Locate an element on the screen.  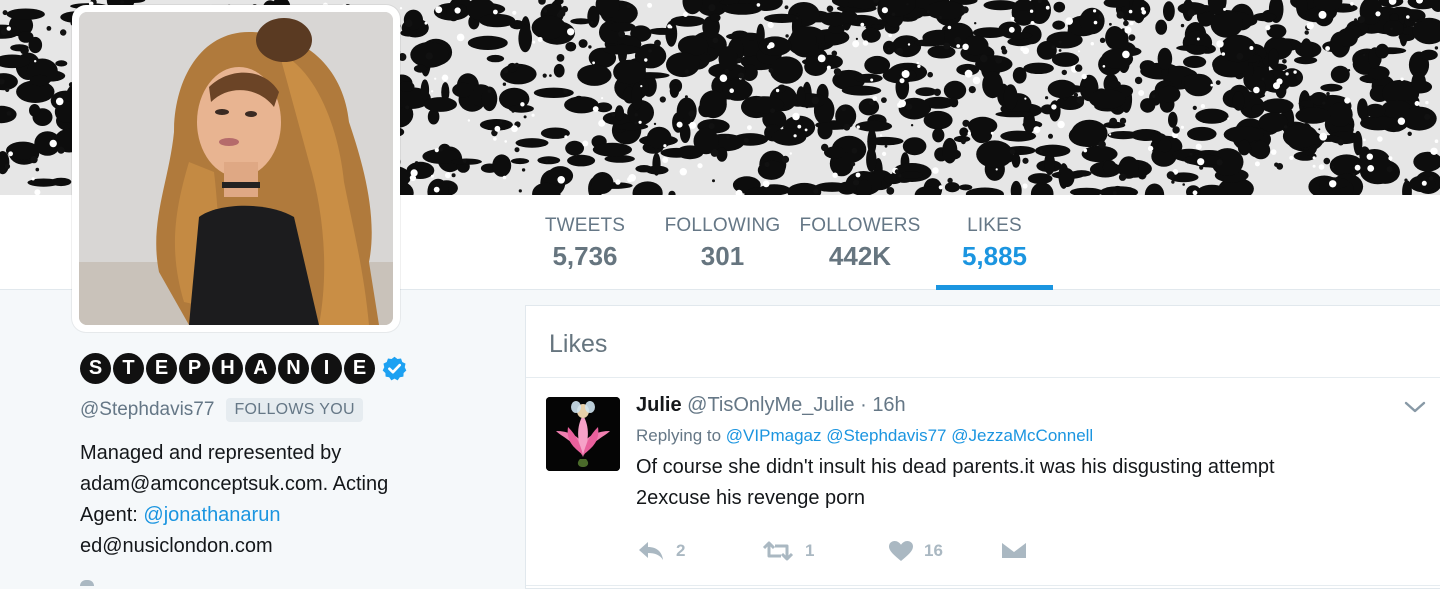
direct-message-button is located at coordinates (1014, 551).